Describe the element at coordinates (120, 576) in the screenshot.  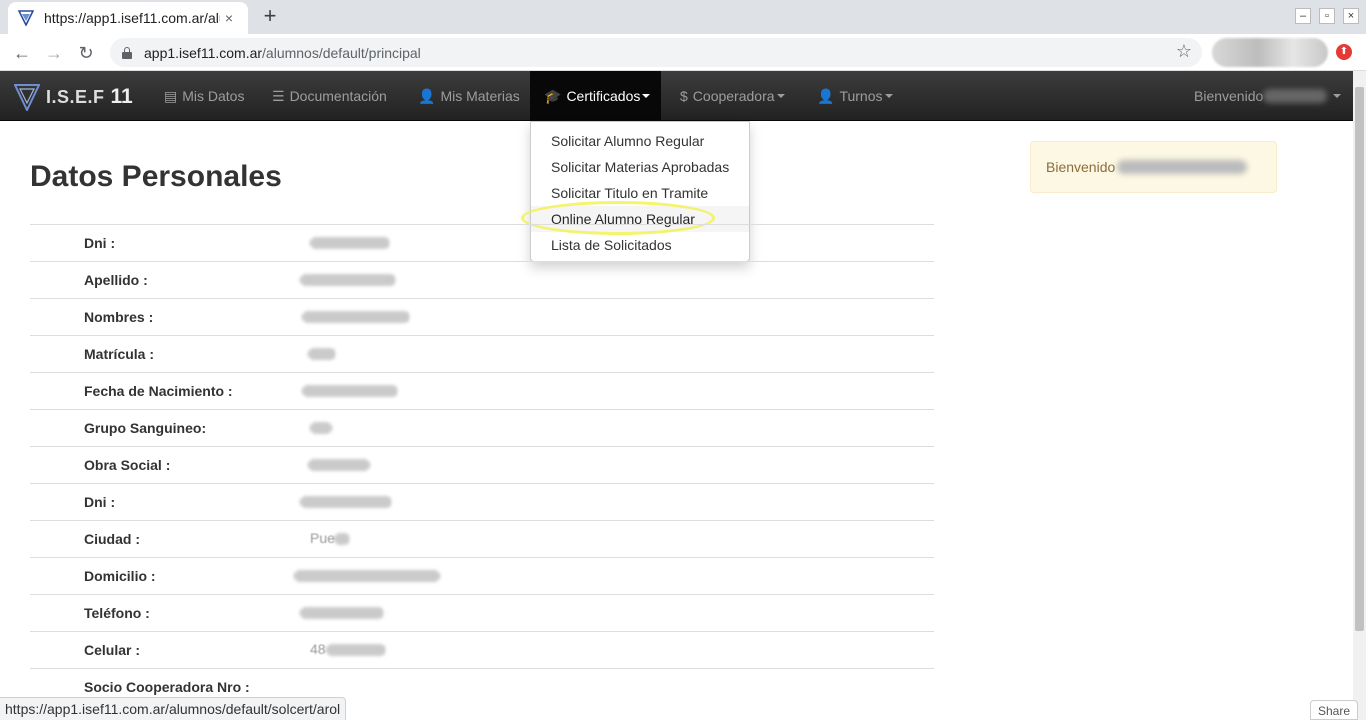
I see `field-label: Domicilio :` at that location.